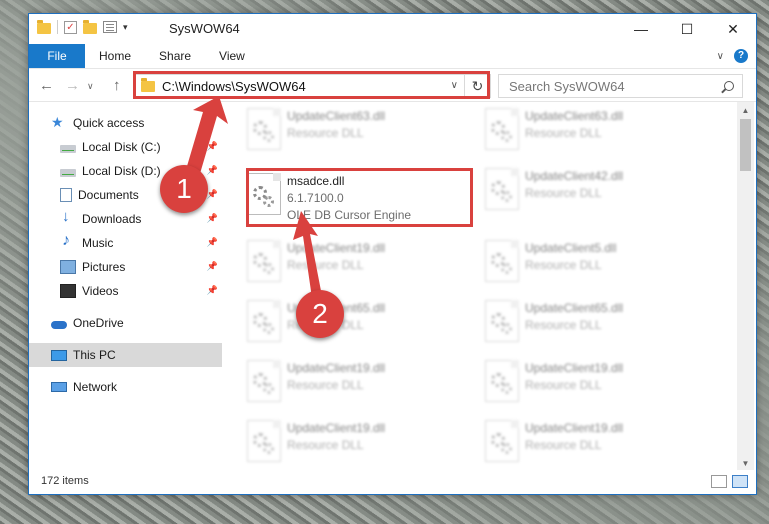  I want to click on step-1-callout: 1, so click(184, 189).